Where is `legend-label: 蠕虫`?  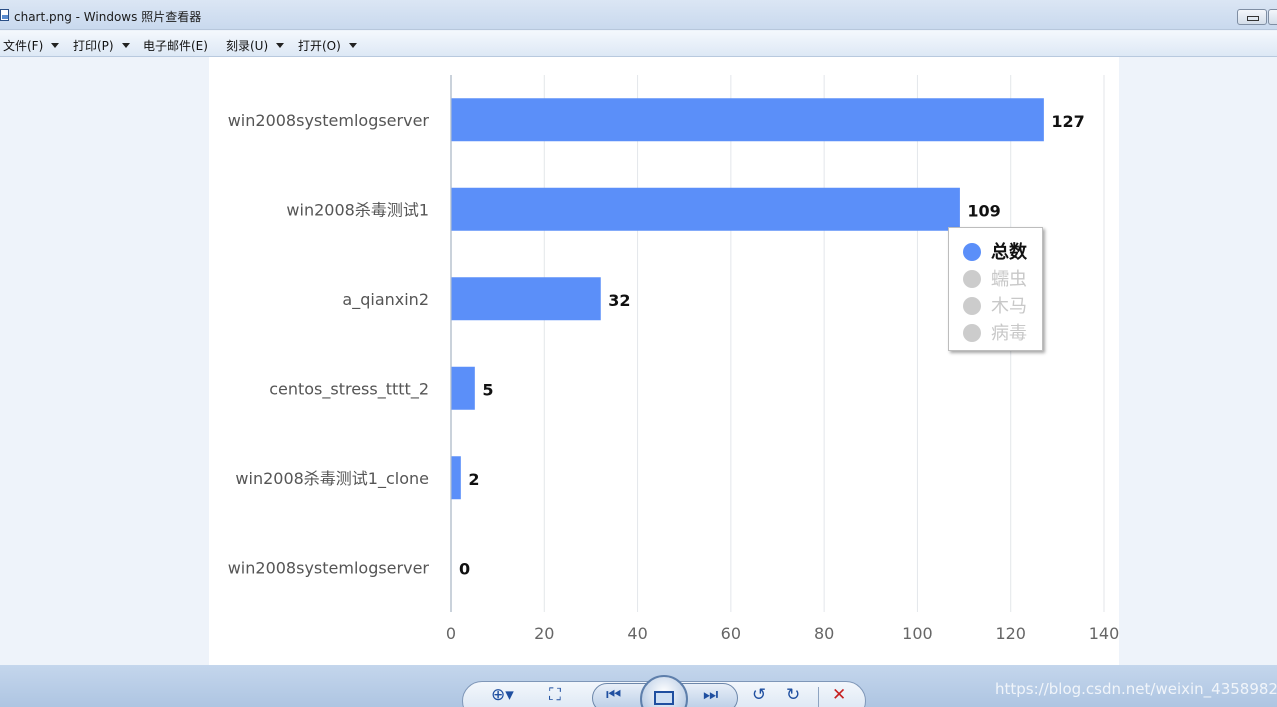
legend-label: 蠕虫 is located at coordinates (1009, 279).